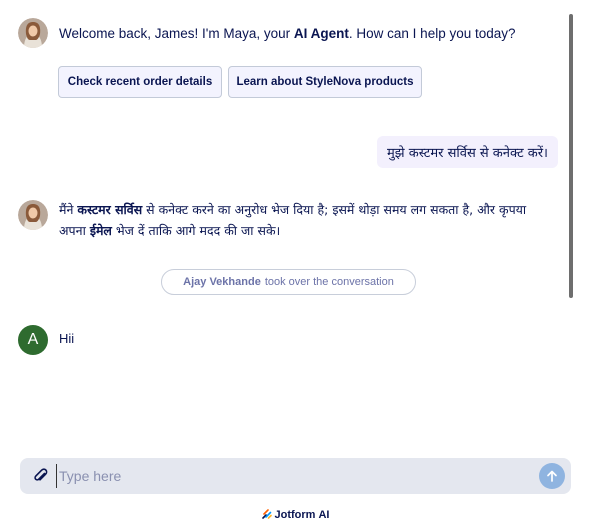 The image size is (591, 532). Describe the element at coordinates (222, 282) in the screenshot. I see `takeover-agent-name: Ajay Vekhande` at that location.